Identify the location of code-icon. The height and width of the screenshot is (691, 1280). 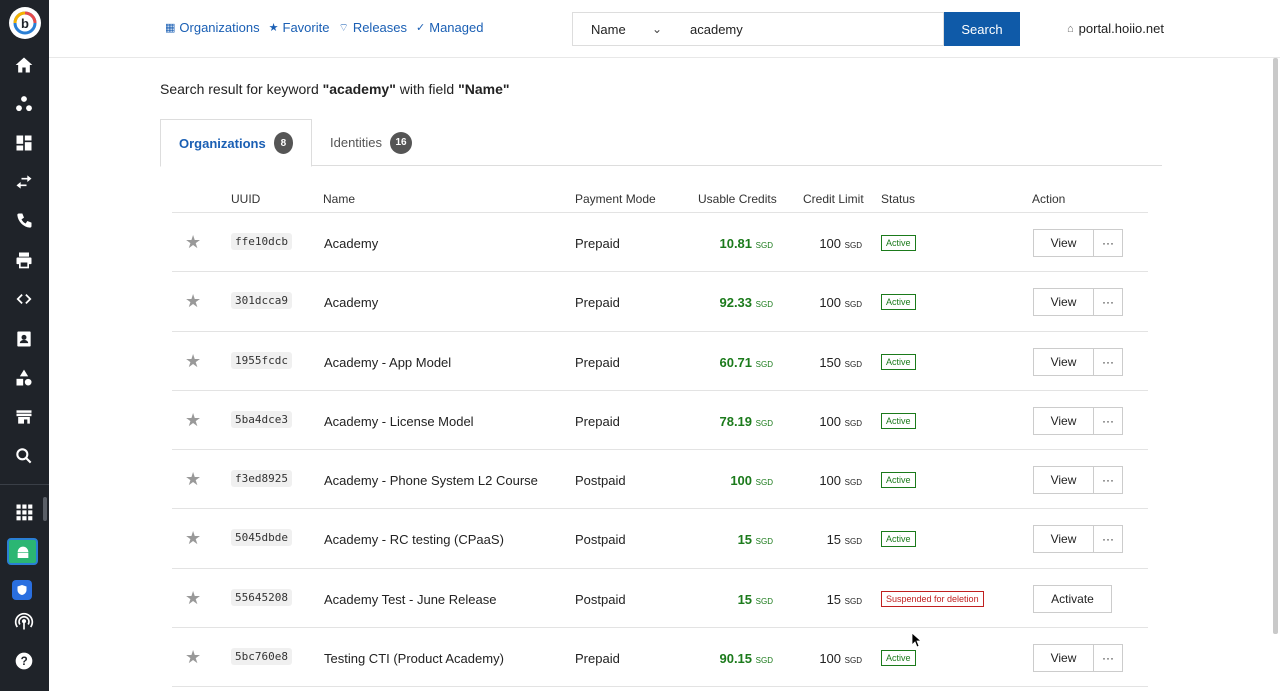
(24, 299).